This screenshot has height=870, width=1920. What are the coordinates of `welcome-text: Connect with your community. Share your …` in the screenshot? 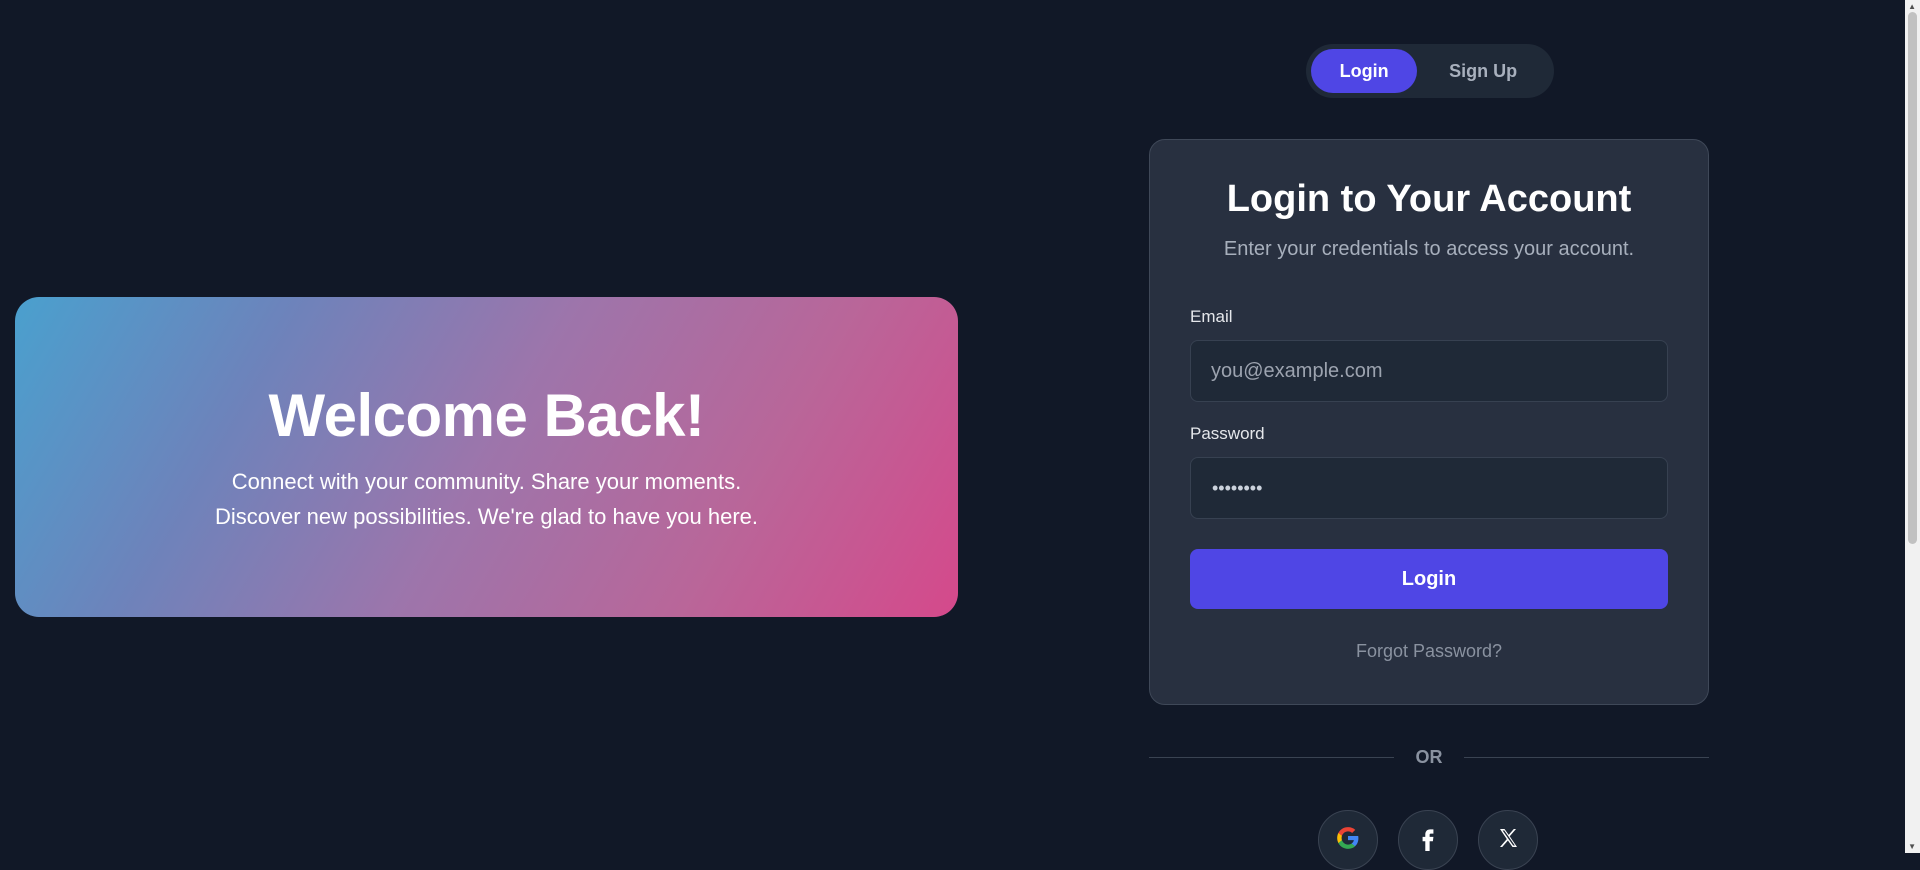 It's located at (486, 499).